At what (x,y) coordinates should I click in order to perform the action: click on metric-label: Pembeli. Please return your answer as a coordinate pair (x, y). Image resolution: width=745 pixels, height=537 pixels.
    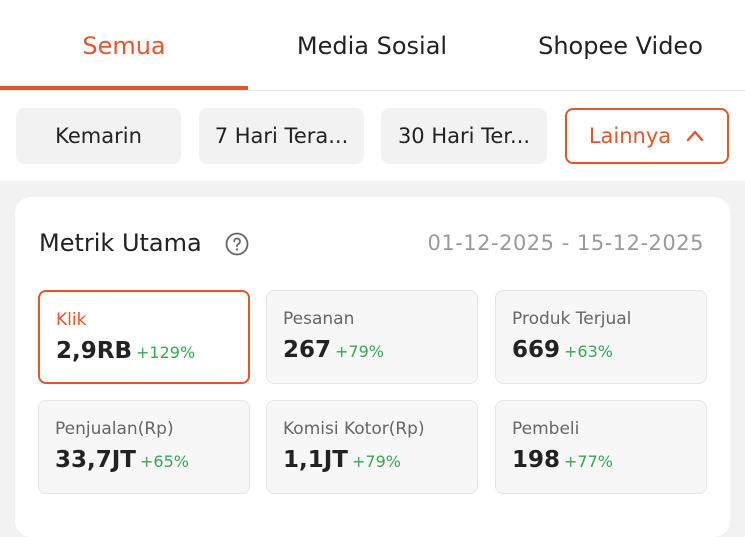
    Looking at the image, I should click on (546, 429).